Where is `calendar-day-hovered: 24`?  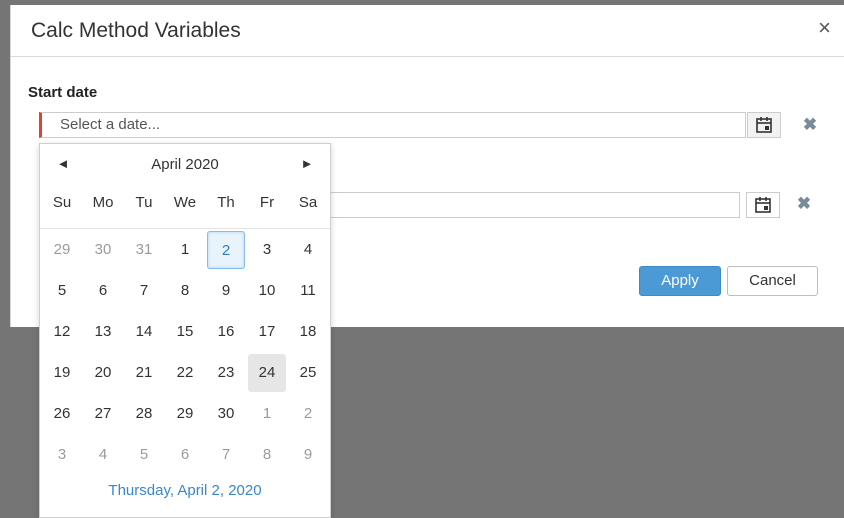
calendar-day-hovered: 24 is located at coordinates (267, 373).